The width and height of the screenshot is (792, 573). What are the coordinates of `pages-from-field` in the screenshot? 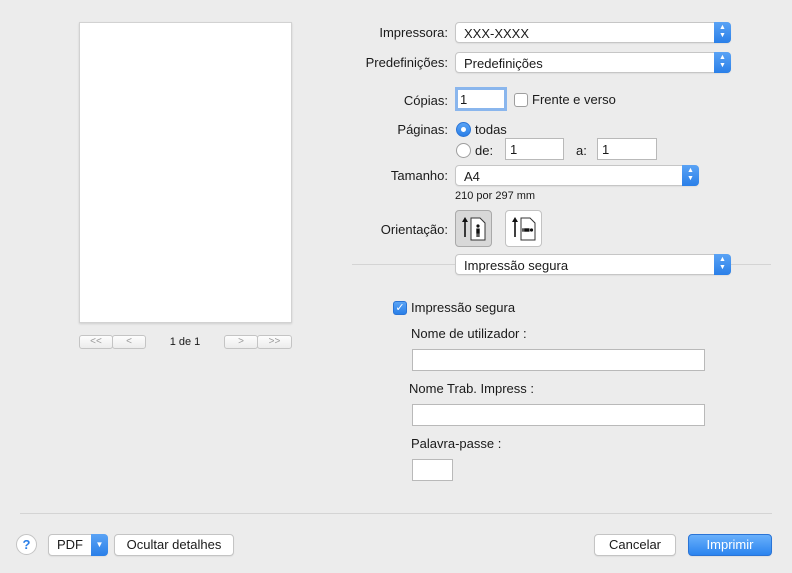 It's located at (534, 149).